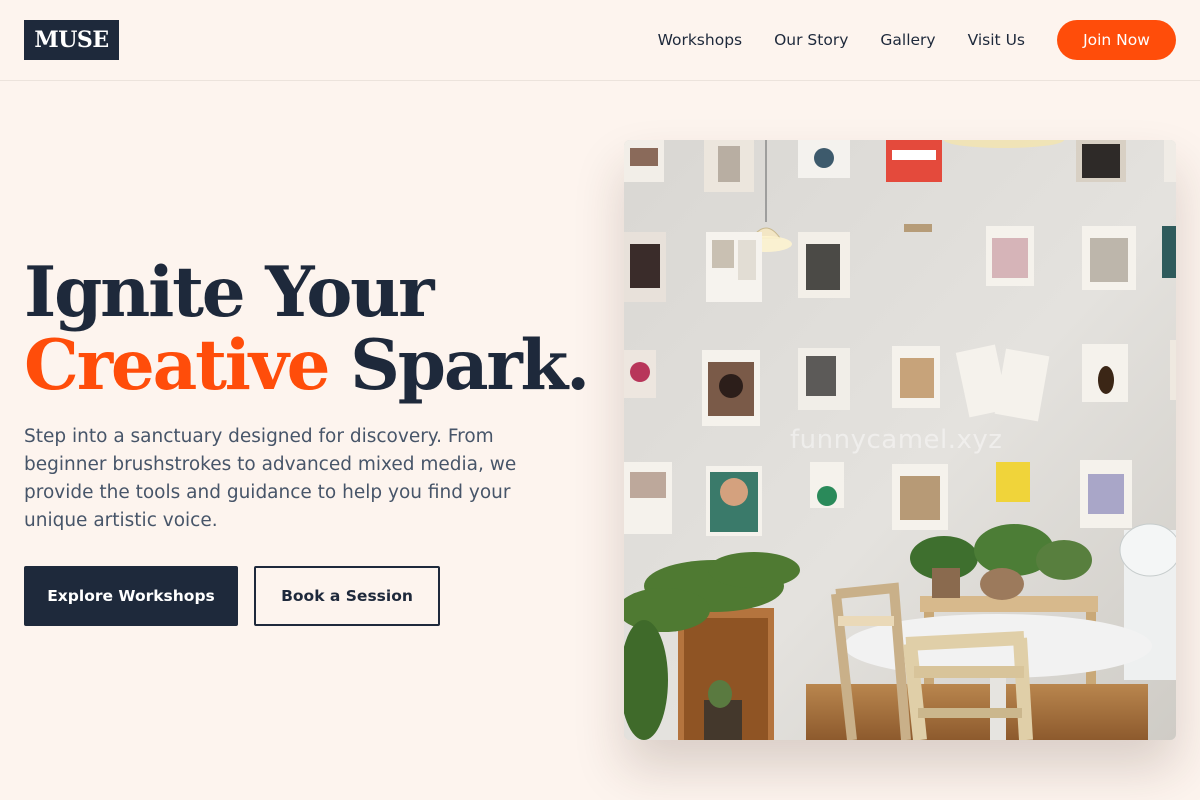 The width and height of the screenshot is (1200, 800). I want to click on brand-logo: MUSE, so click(71, 40).